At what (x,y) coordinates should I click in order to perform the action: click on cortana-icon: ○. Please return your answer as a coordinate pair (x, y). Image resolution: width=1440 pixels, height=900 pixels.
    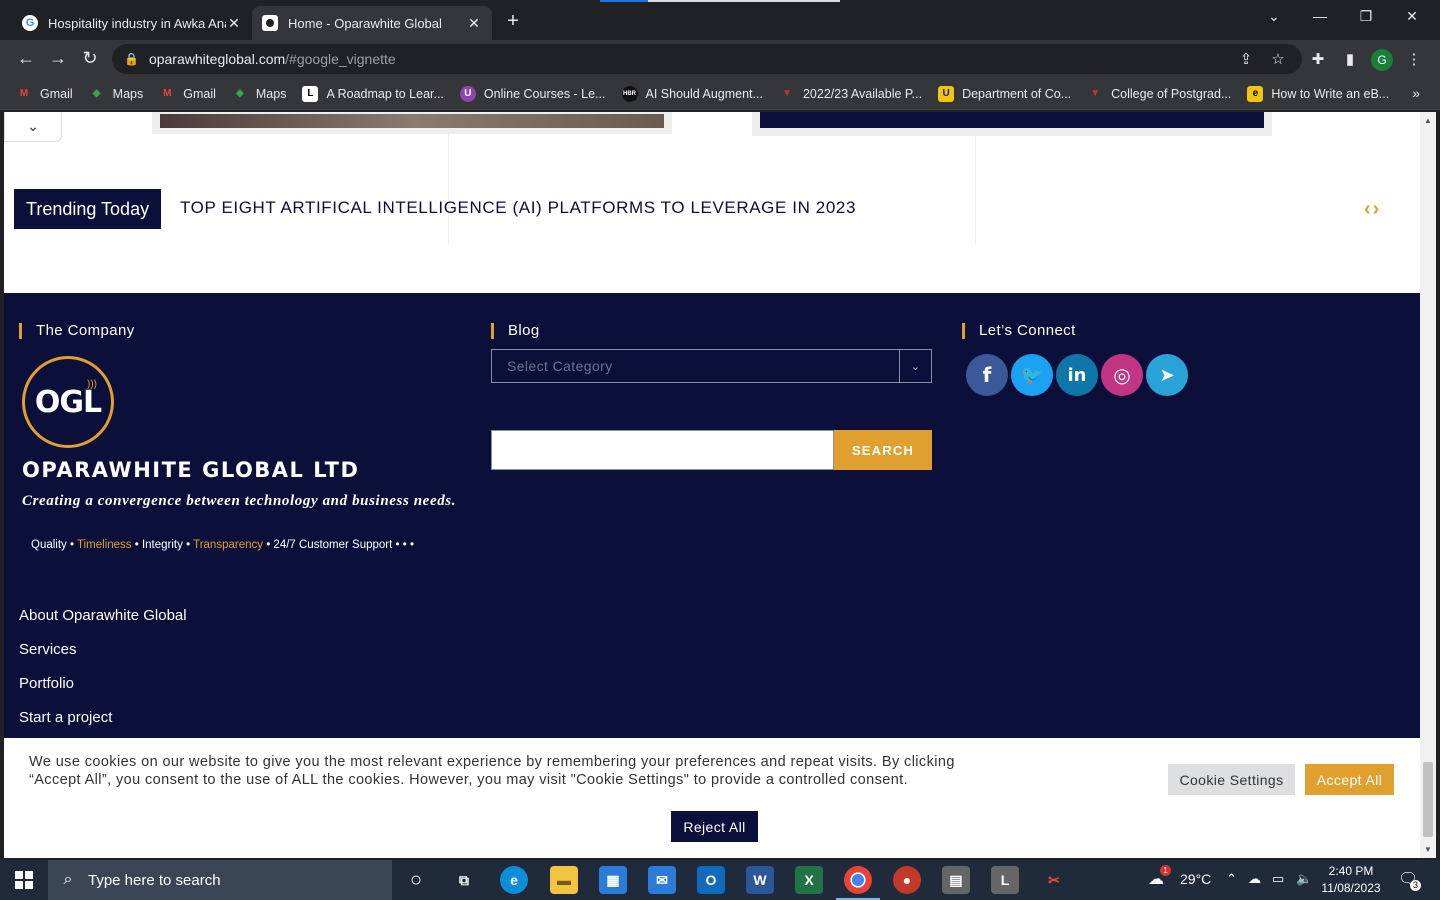
    Looking at the image, I should click on (416, 880).